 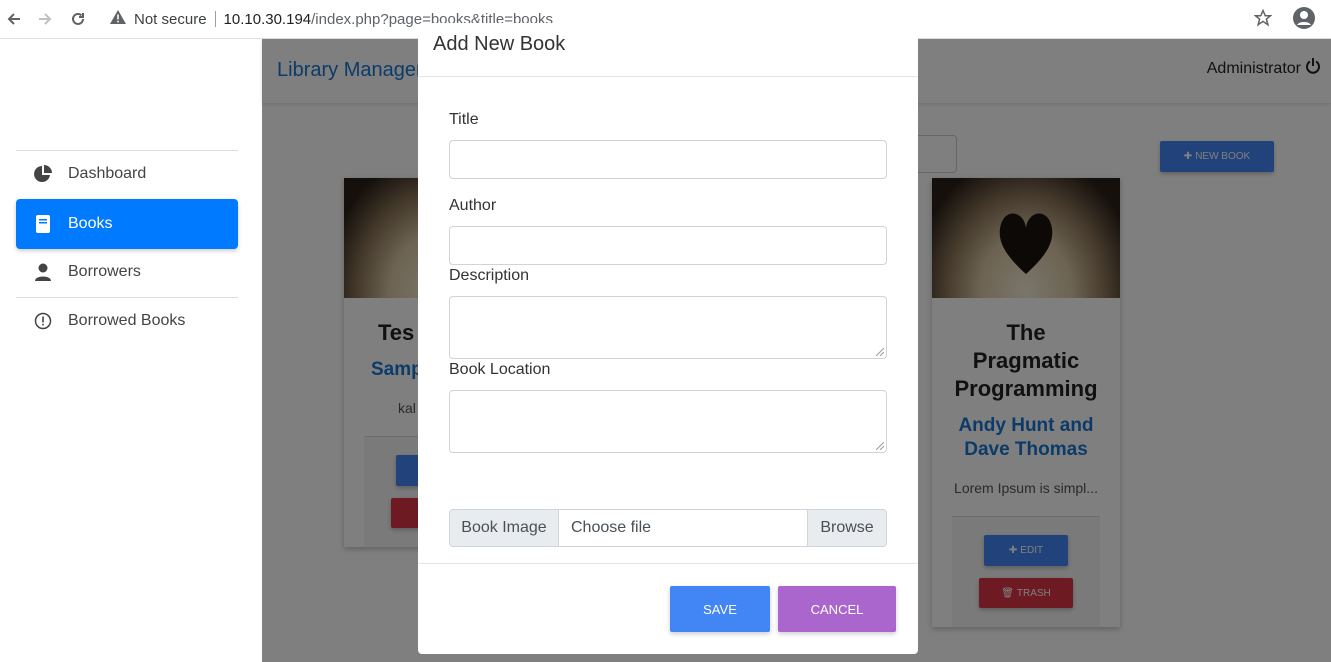 What do you see at coordinates (720, 609) in the screenshot?
I see `save-button: SAVE` at bounding box center [720, 609].